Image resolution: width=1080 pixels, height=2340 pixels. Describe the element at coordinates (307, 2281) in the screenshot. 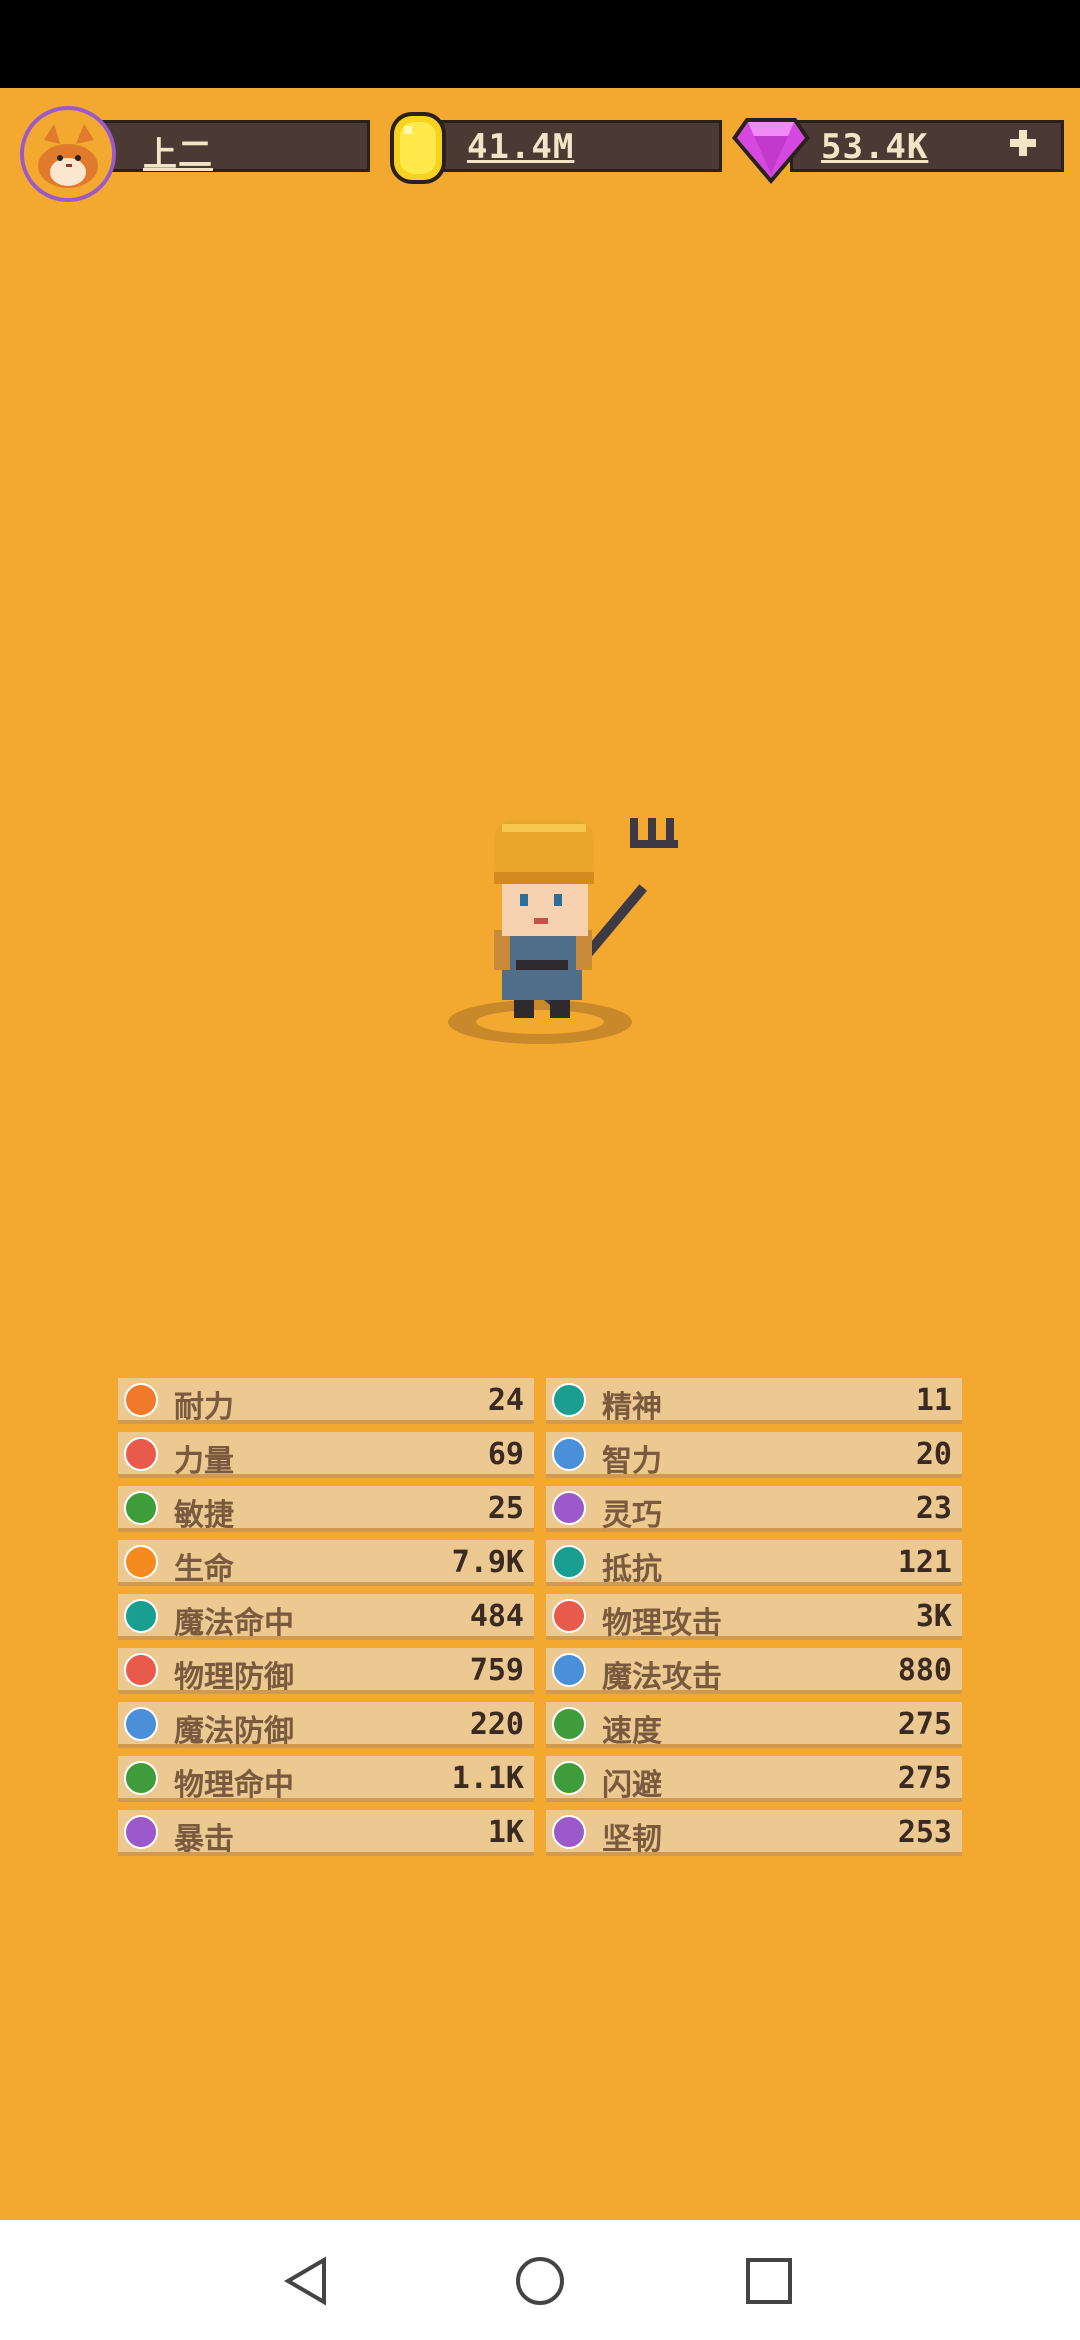

I see `back-triangle-icon` at that location.